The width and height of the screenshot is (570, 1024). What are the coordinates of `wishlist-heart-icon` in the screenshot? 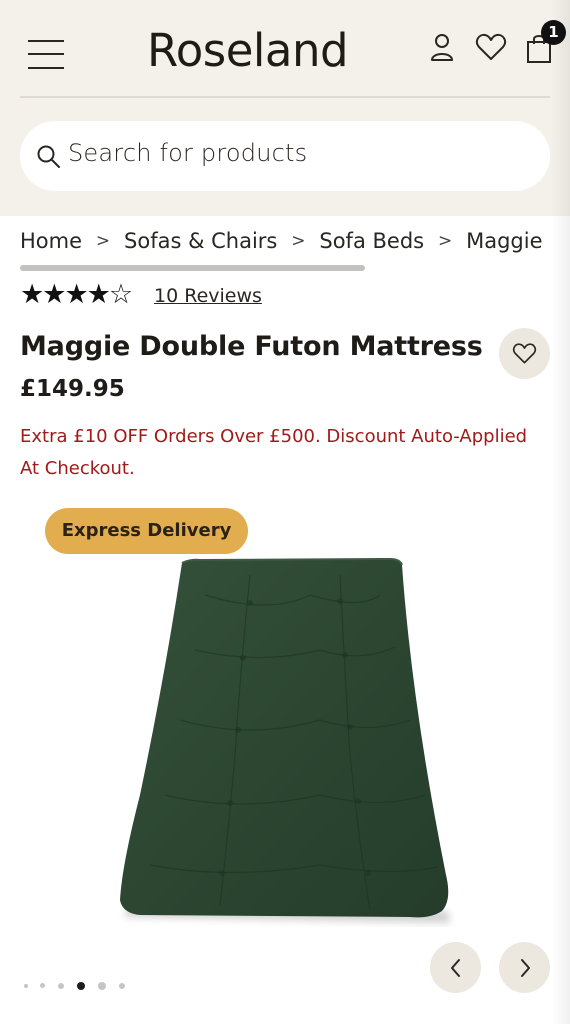 It's located at (491, 47).